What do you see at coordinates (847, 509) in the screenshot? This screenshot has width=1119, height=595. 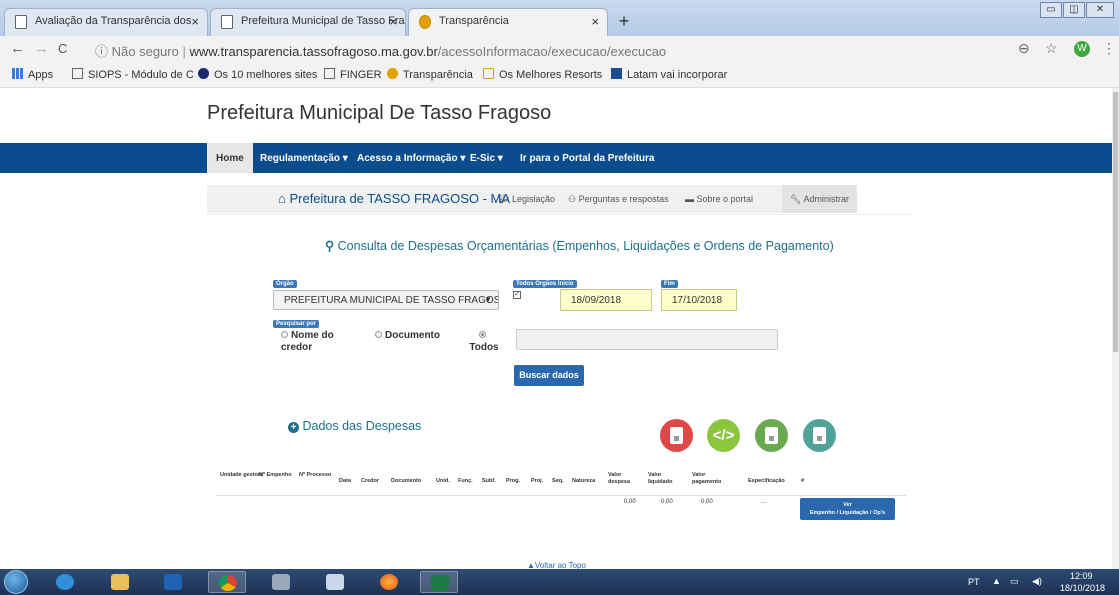 I see `ver-empenho-button: Ver Empenho / Liquidação / Op's` at bounding box center [847, 509].